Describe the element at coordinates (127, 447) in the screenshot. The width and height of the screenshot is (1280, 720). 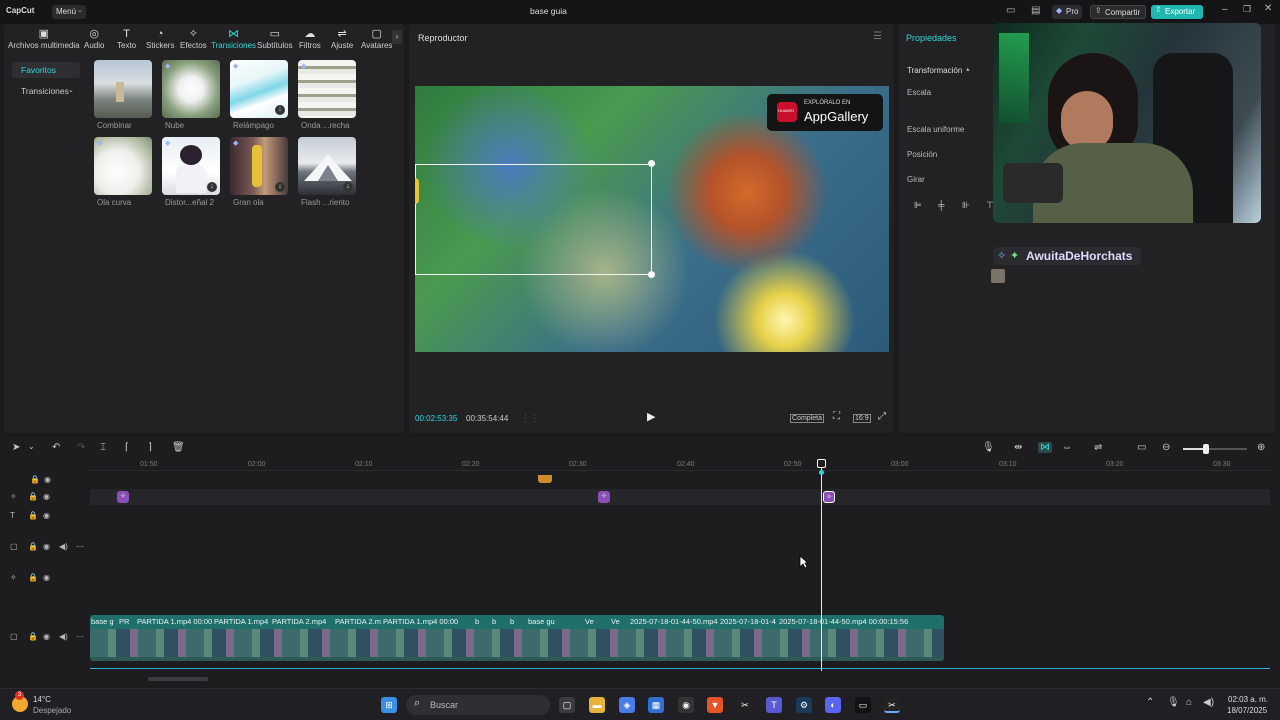
I see `trim-left-icon: ⌈` at that location.